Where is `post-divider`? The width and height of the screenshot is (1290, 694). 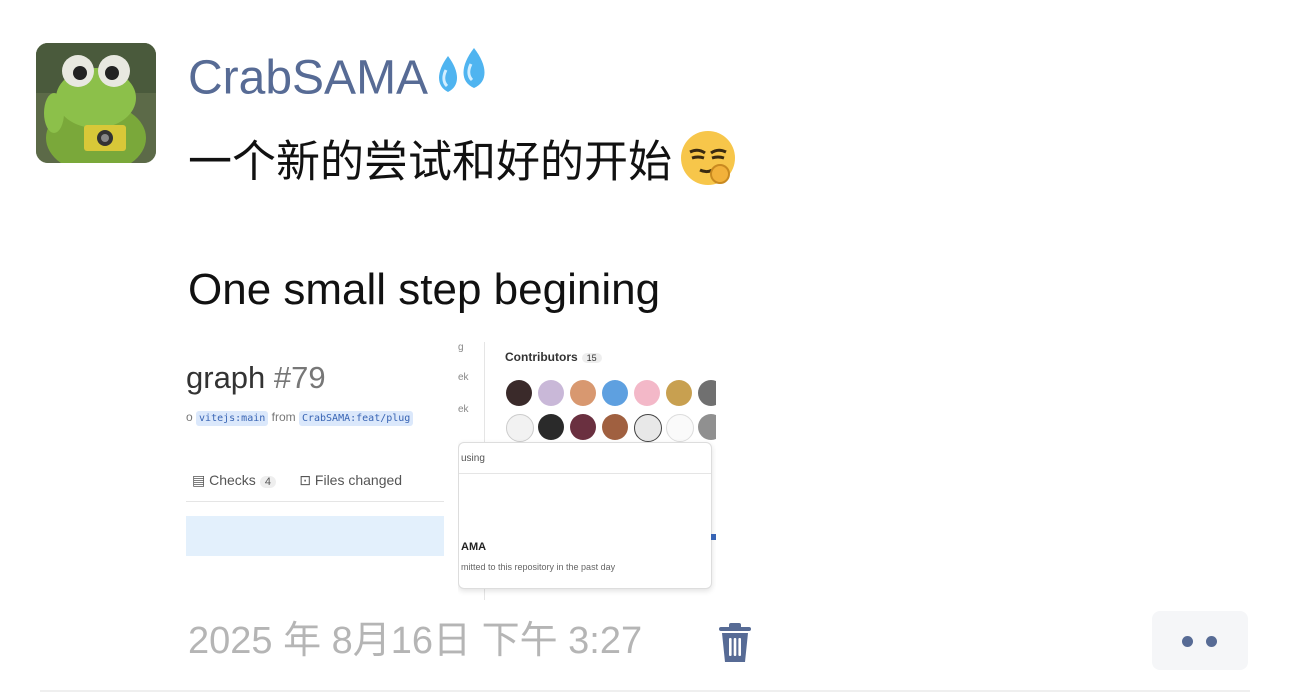
post-divider is located at coordinates (645, 691).